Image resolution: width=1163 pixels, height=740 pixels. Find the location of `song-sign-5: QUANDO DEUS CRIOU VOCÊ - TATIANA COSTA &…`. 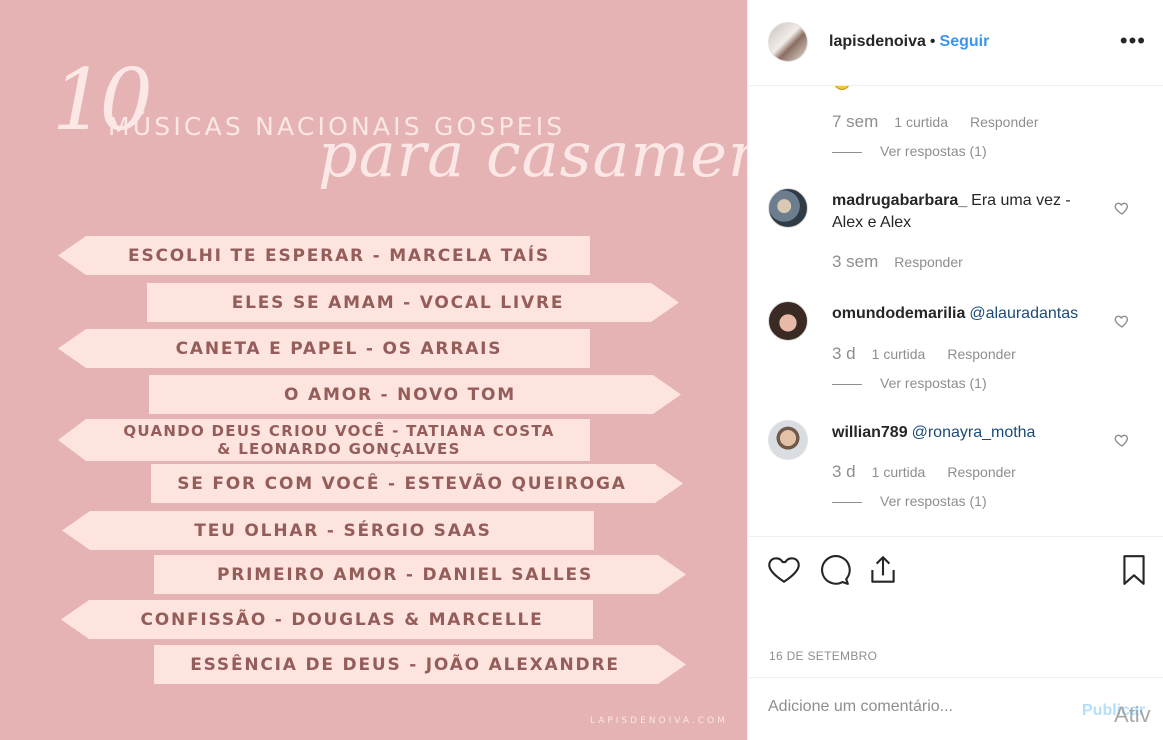

song-sign-5: QUANDO DEUS CRIOU VOCÊ - TATIANA COSTA &… is located at coordinates (324, 440).